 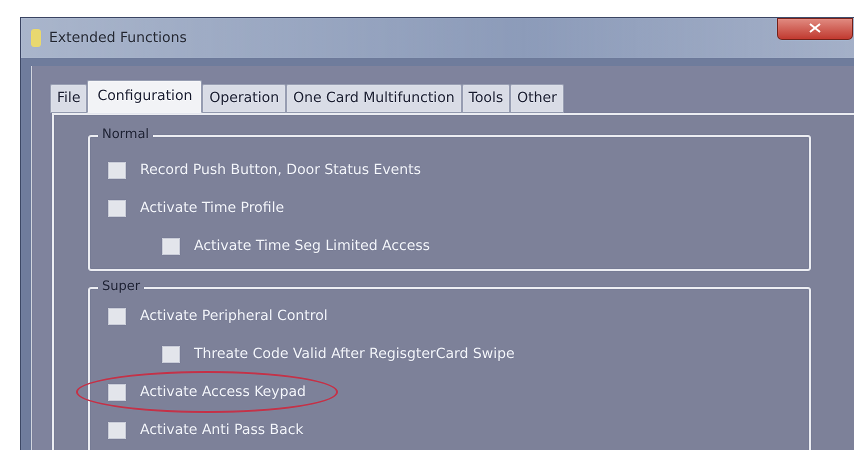 I want to click on option-label: Activate Access Keypad, so click(x=223, y=392).